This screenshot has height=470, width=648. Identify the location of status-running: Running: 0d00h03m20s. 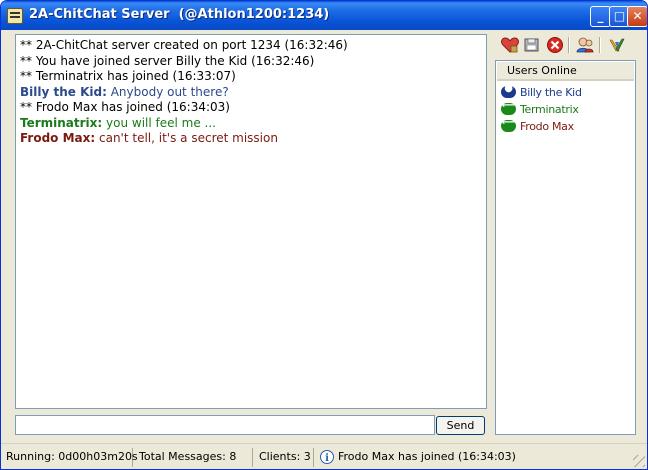
(69, 457).